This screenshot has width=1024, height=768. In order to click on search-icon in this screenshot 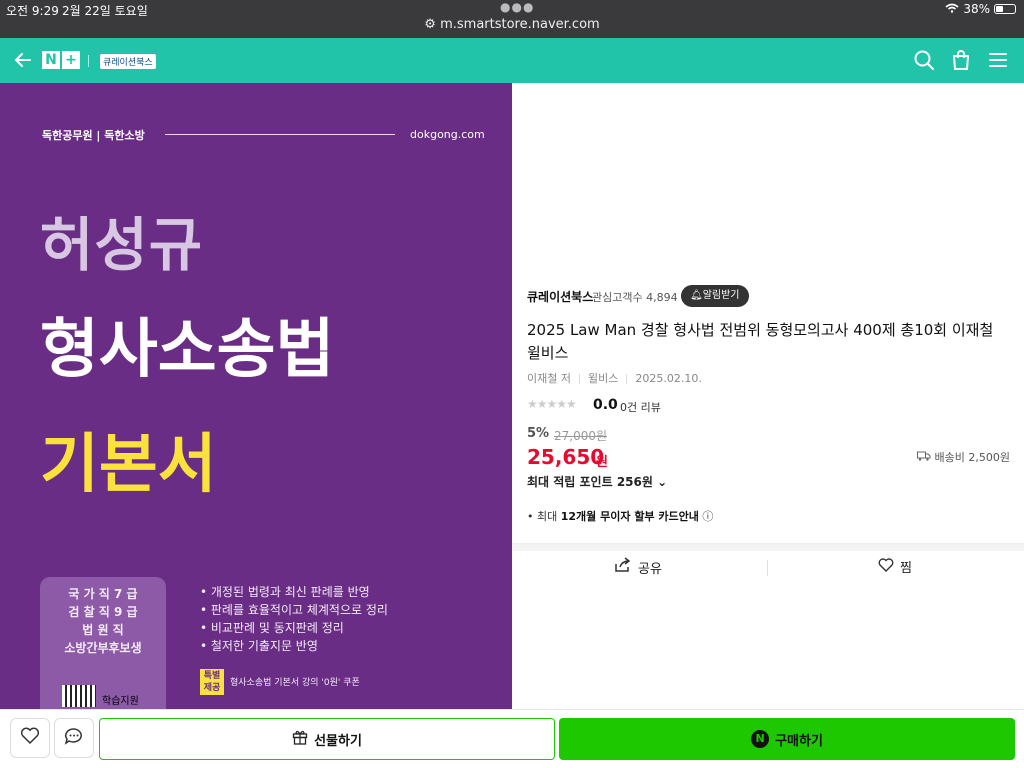, I will do `click(924, 60)`.